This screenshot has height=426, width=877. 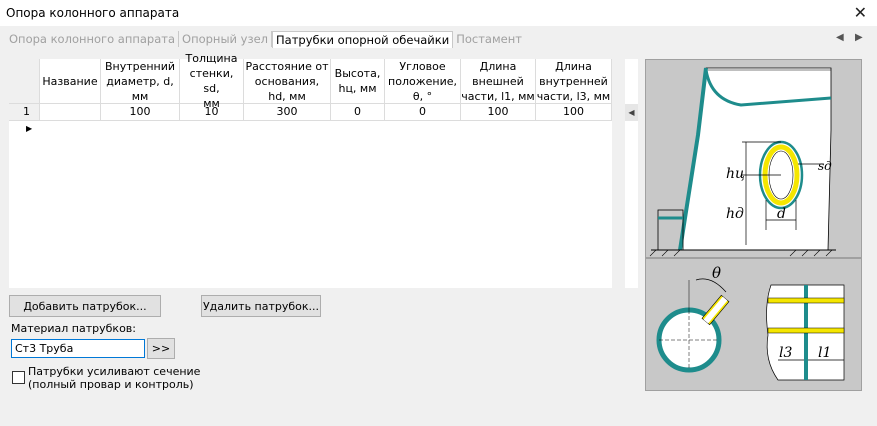 I want to click on col-header-wall-thickness: Толщина стенки, sd, мм, so click(x=212, y=81).